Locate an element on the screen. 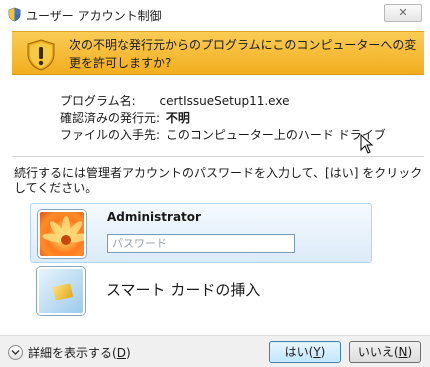 This screenshot has height=367, width=430. flower-icon is located at coordinates (63, 230).